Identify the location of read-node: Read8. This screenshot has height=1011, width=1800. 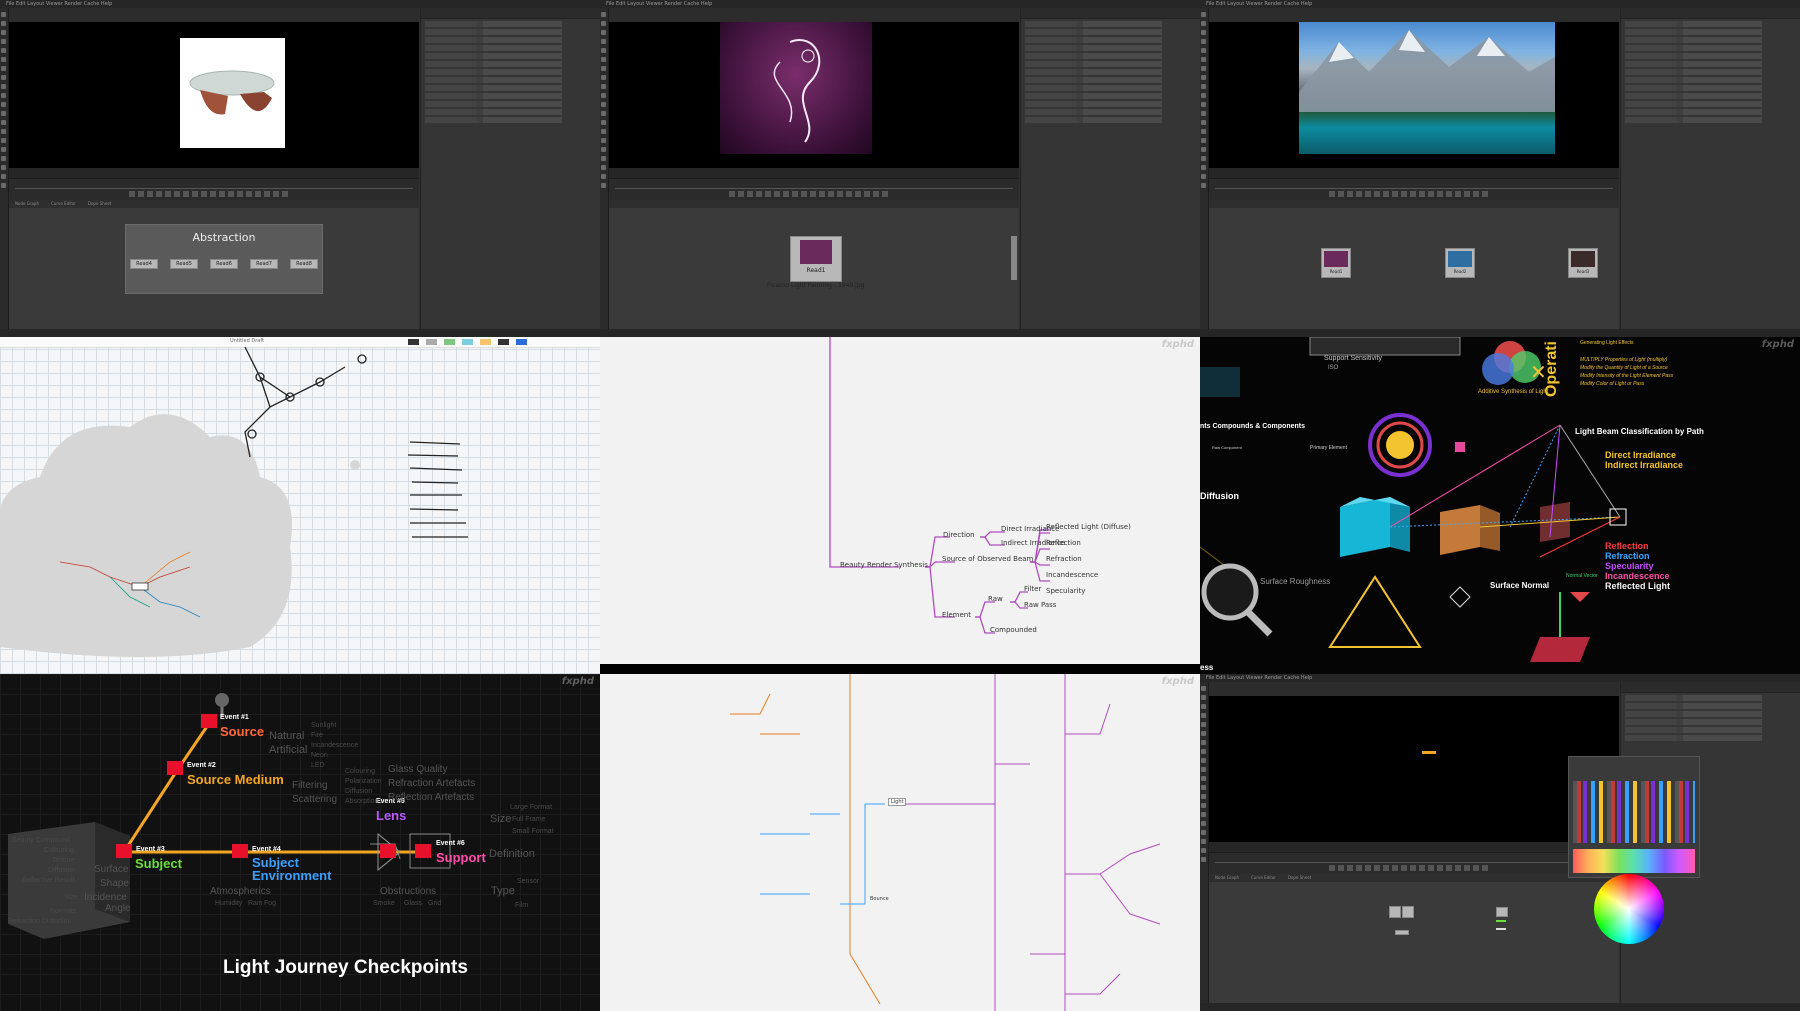
(304, 264).